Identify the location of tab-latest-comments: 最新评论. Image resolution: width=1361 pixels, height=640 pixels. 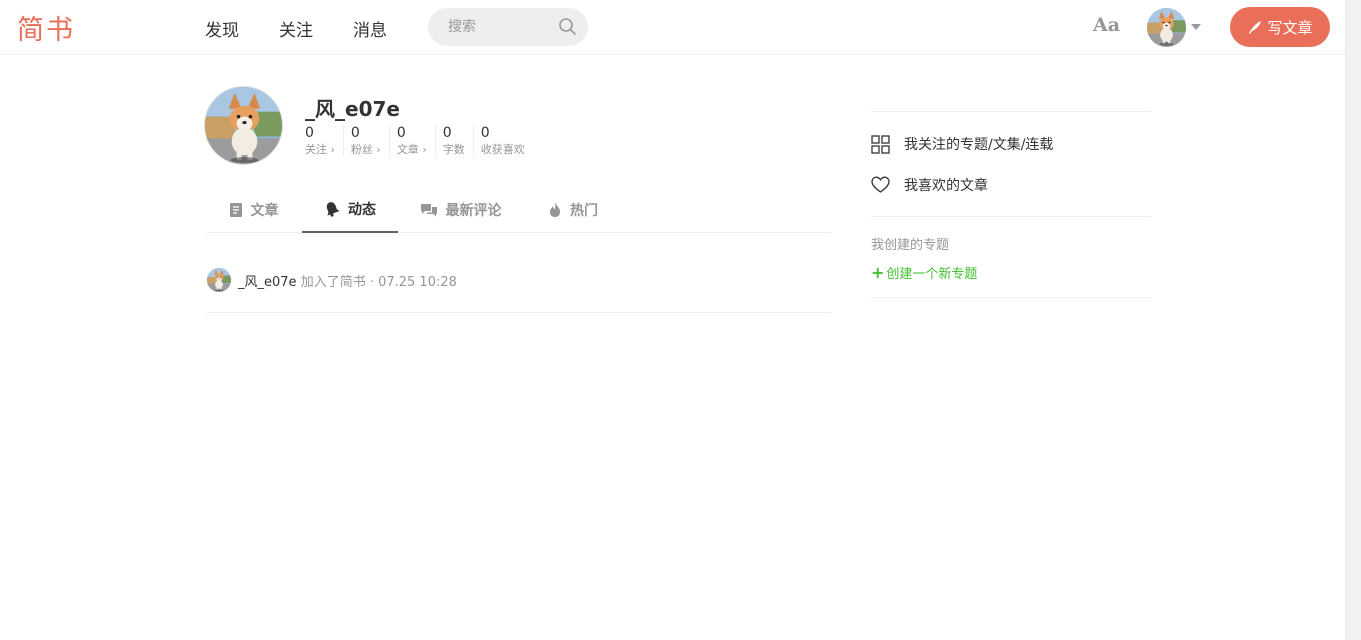
(460, 209).